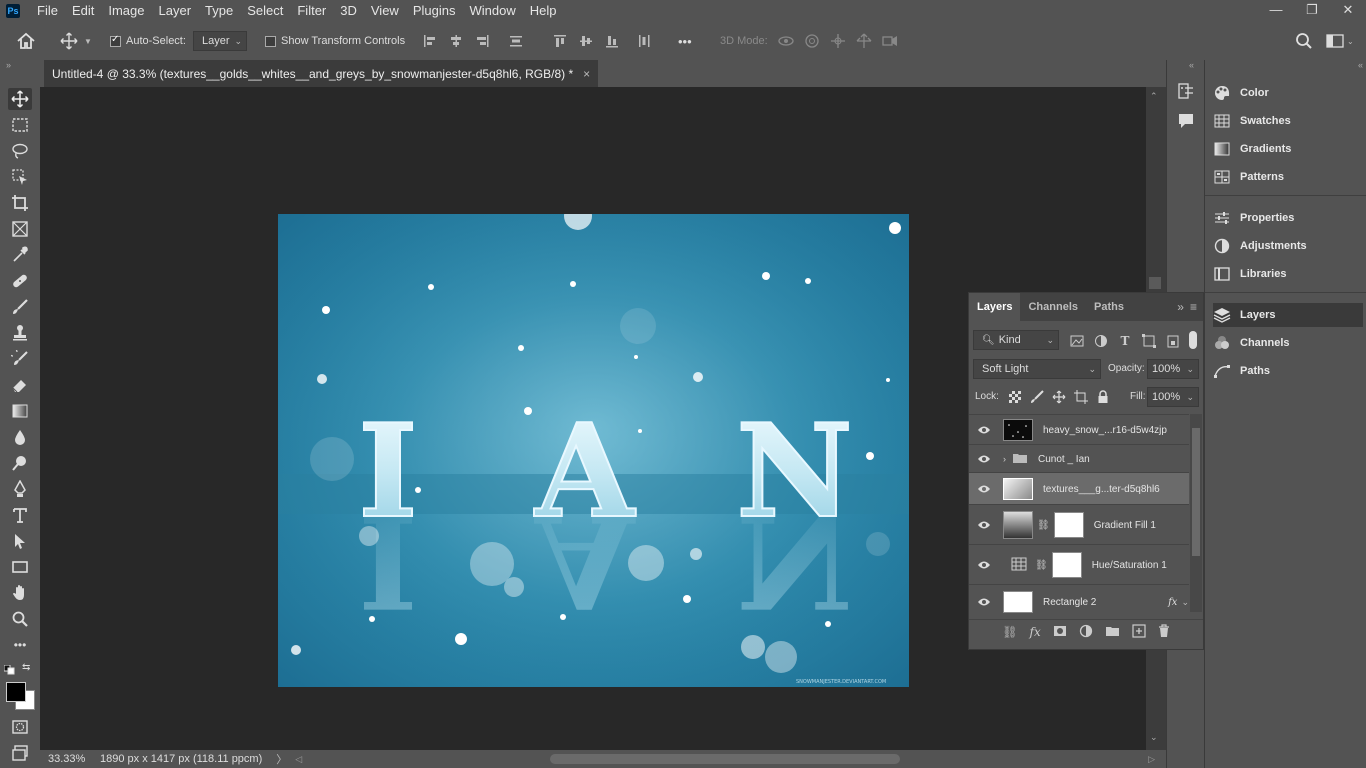 This screenshot has width=1366, height=768. What do you see at coordinates (1348, 11) in the screenshot?
I see `close-window-button: ✕` at bounding box center [1348, 11].